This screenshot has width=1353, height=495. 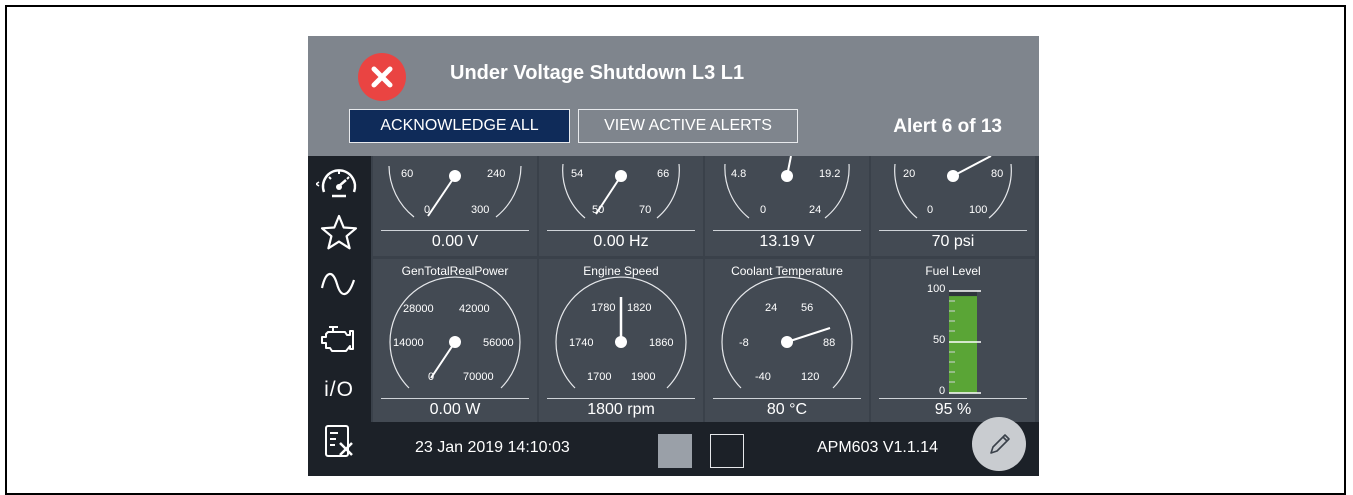 I want to click on gauge-tick: 70, so click(x=645, y=210).